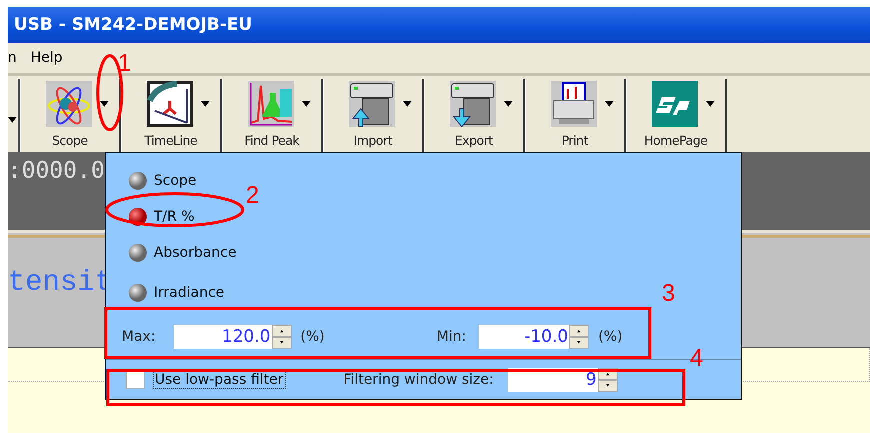 The image size is (870, 433). Describe the element at coordinates (12, 58) in the screenshot. I see `menu-item: n` at that location.